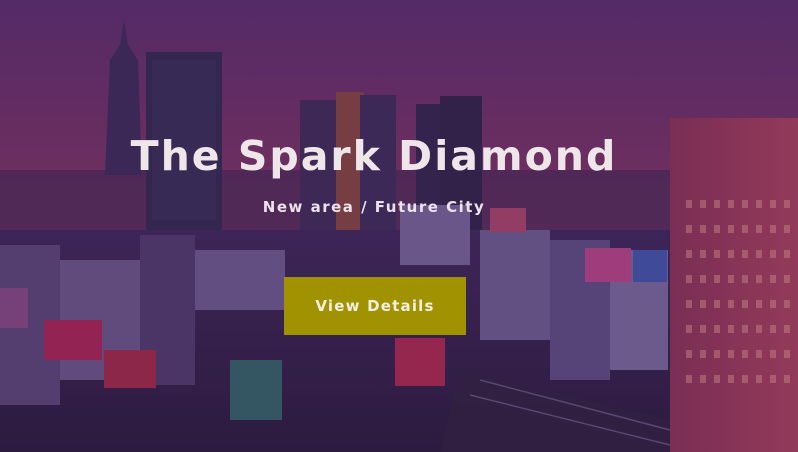  Describe the element at coordinates (374, 156) in the screenshot. I see `hero-title: The Spark Diamond` at that location.